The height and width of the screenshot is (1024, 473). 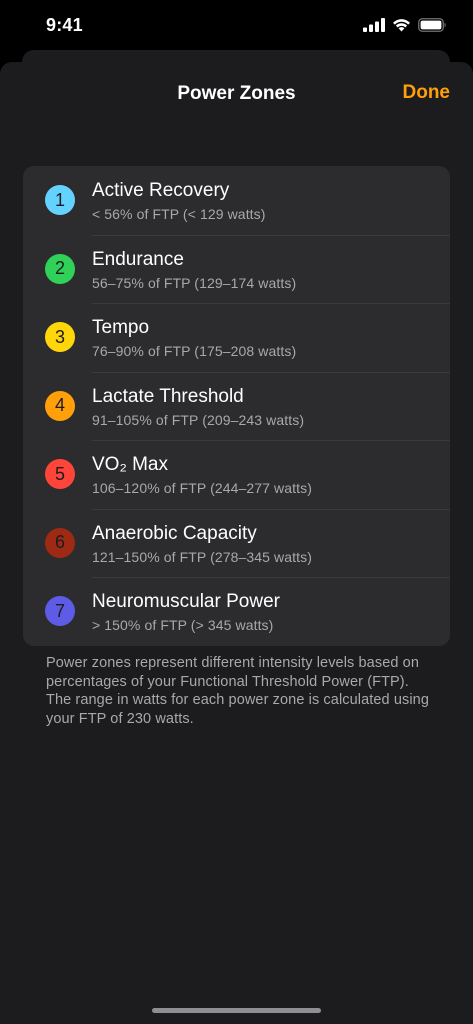 I want to click on zone-name: Active Recovery, so click(x=161, y=190).